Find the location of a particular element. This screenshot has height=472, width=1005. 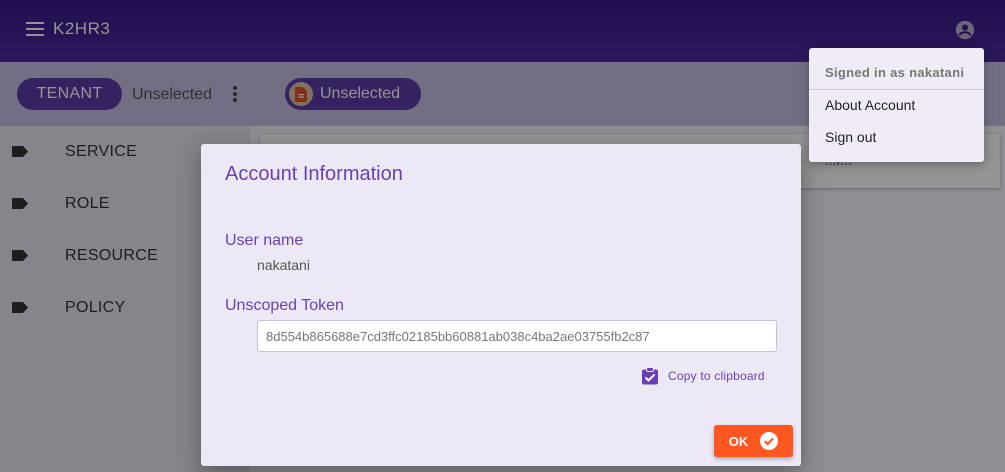

ok-button: OK is located at coordinates (753, 441).